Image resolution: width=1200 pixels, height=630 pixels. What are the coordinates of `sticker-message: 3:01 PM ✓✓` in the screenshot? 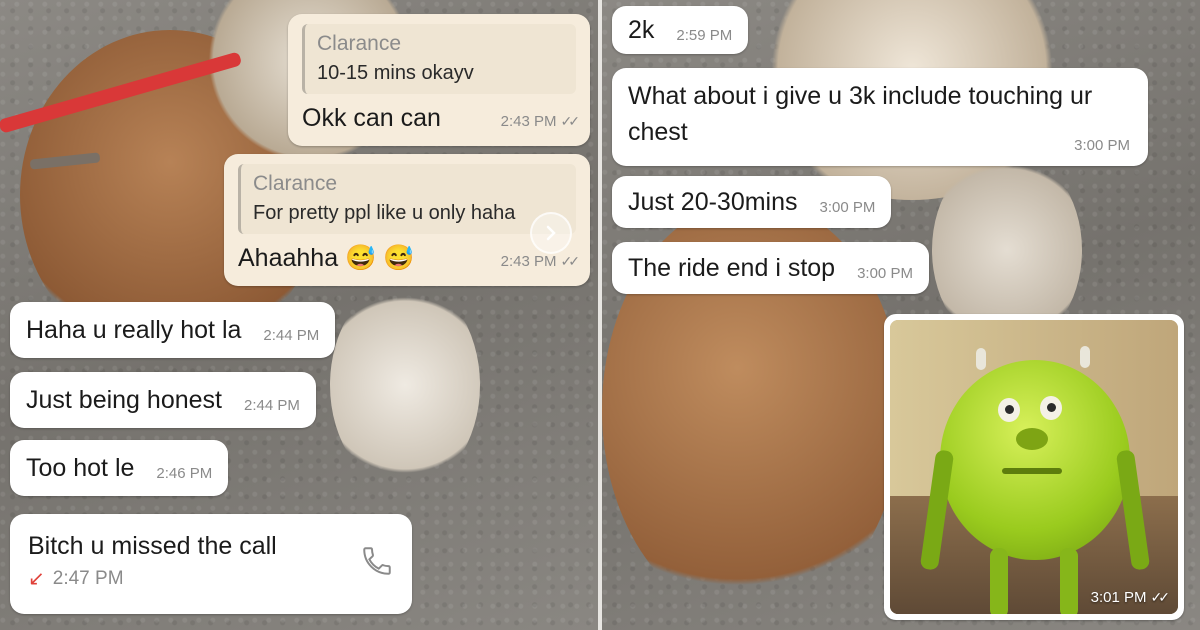 It's located at (1034, 467).